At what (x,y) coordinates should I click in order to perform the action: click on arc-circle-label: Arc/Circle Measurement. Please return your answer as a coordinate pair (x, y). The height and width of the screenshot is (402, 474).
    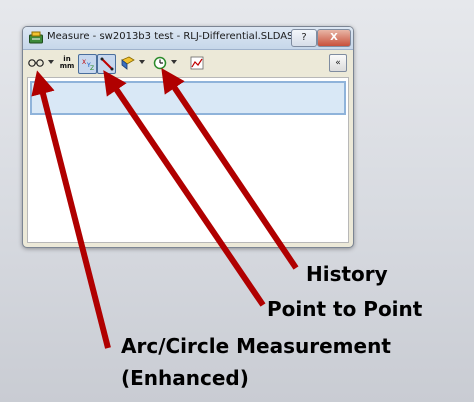
    Looking at the image, I should click on (256, 346).